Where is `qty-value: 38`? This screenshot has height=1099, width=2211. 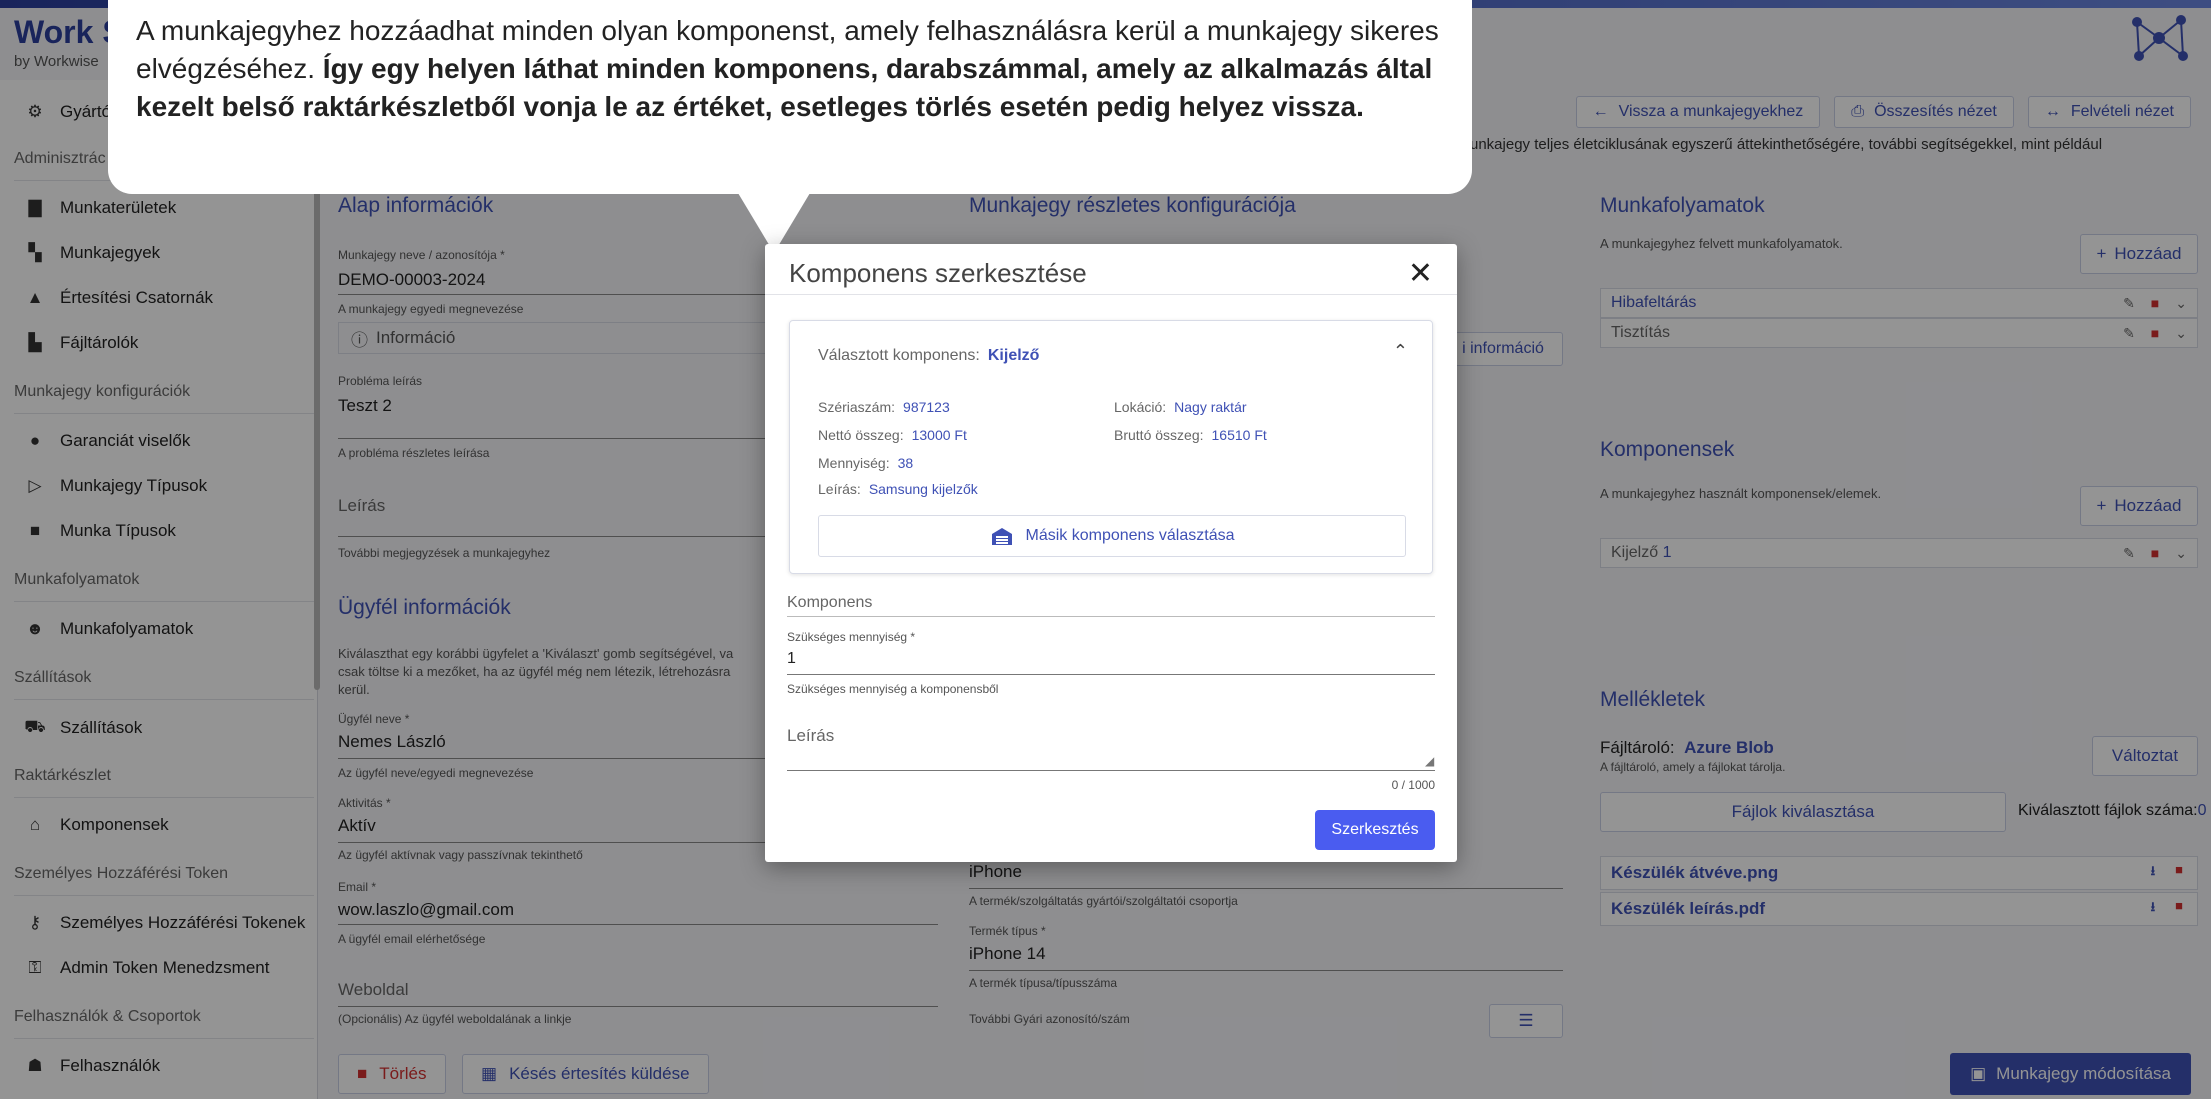
qty-value: 38 is located at coordinates (905, 463).